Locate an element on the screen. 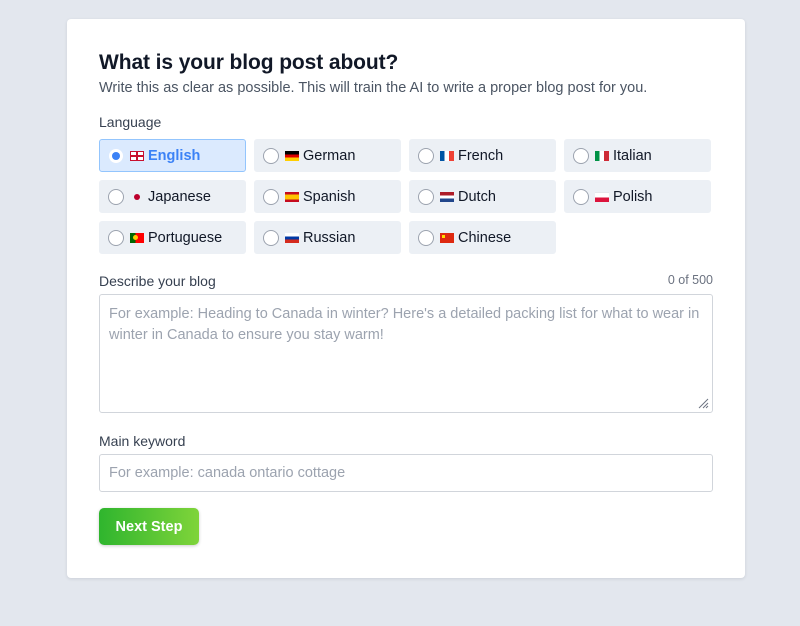 This screenshot has width=800, height=626. es-flag-icon is located at coordinates (292, 196).